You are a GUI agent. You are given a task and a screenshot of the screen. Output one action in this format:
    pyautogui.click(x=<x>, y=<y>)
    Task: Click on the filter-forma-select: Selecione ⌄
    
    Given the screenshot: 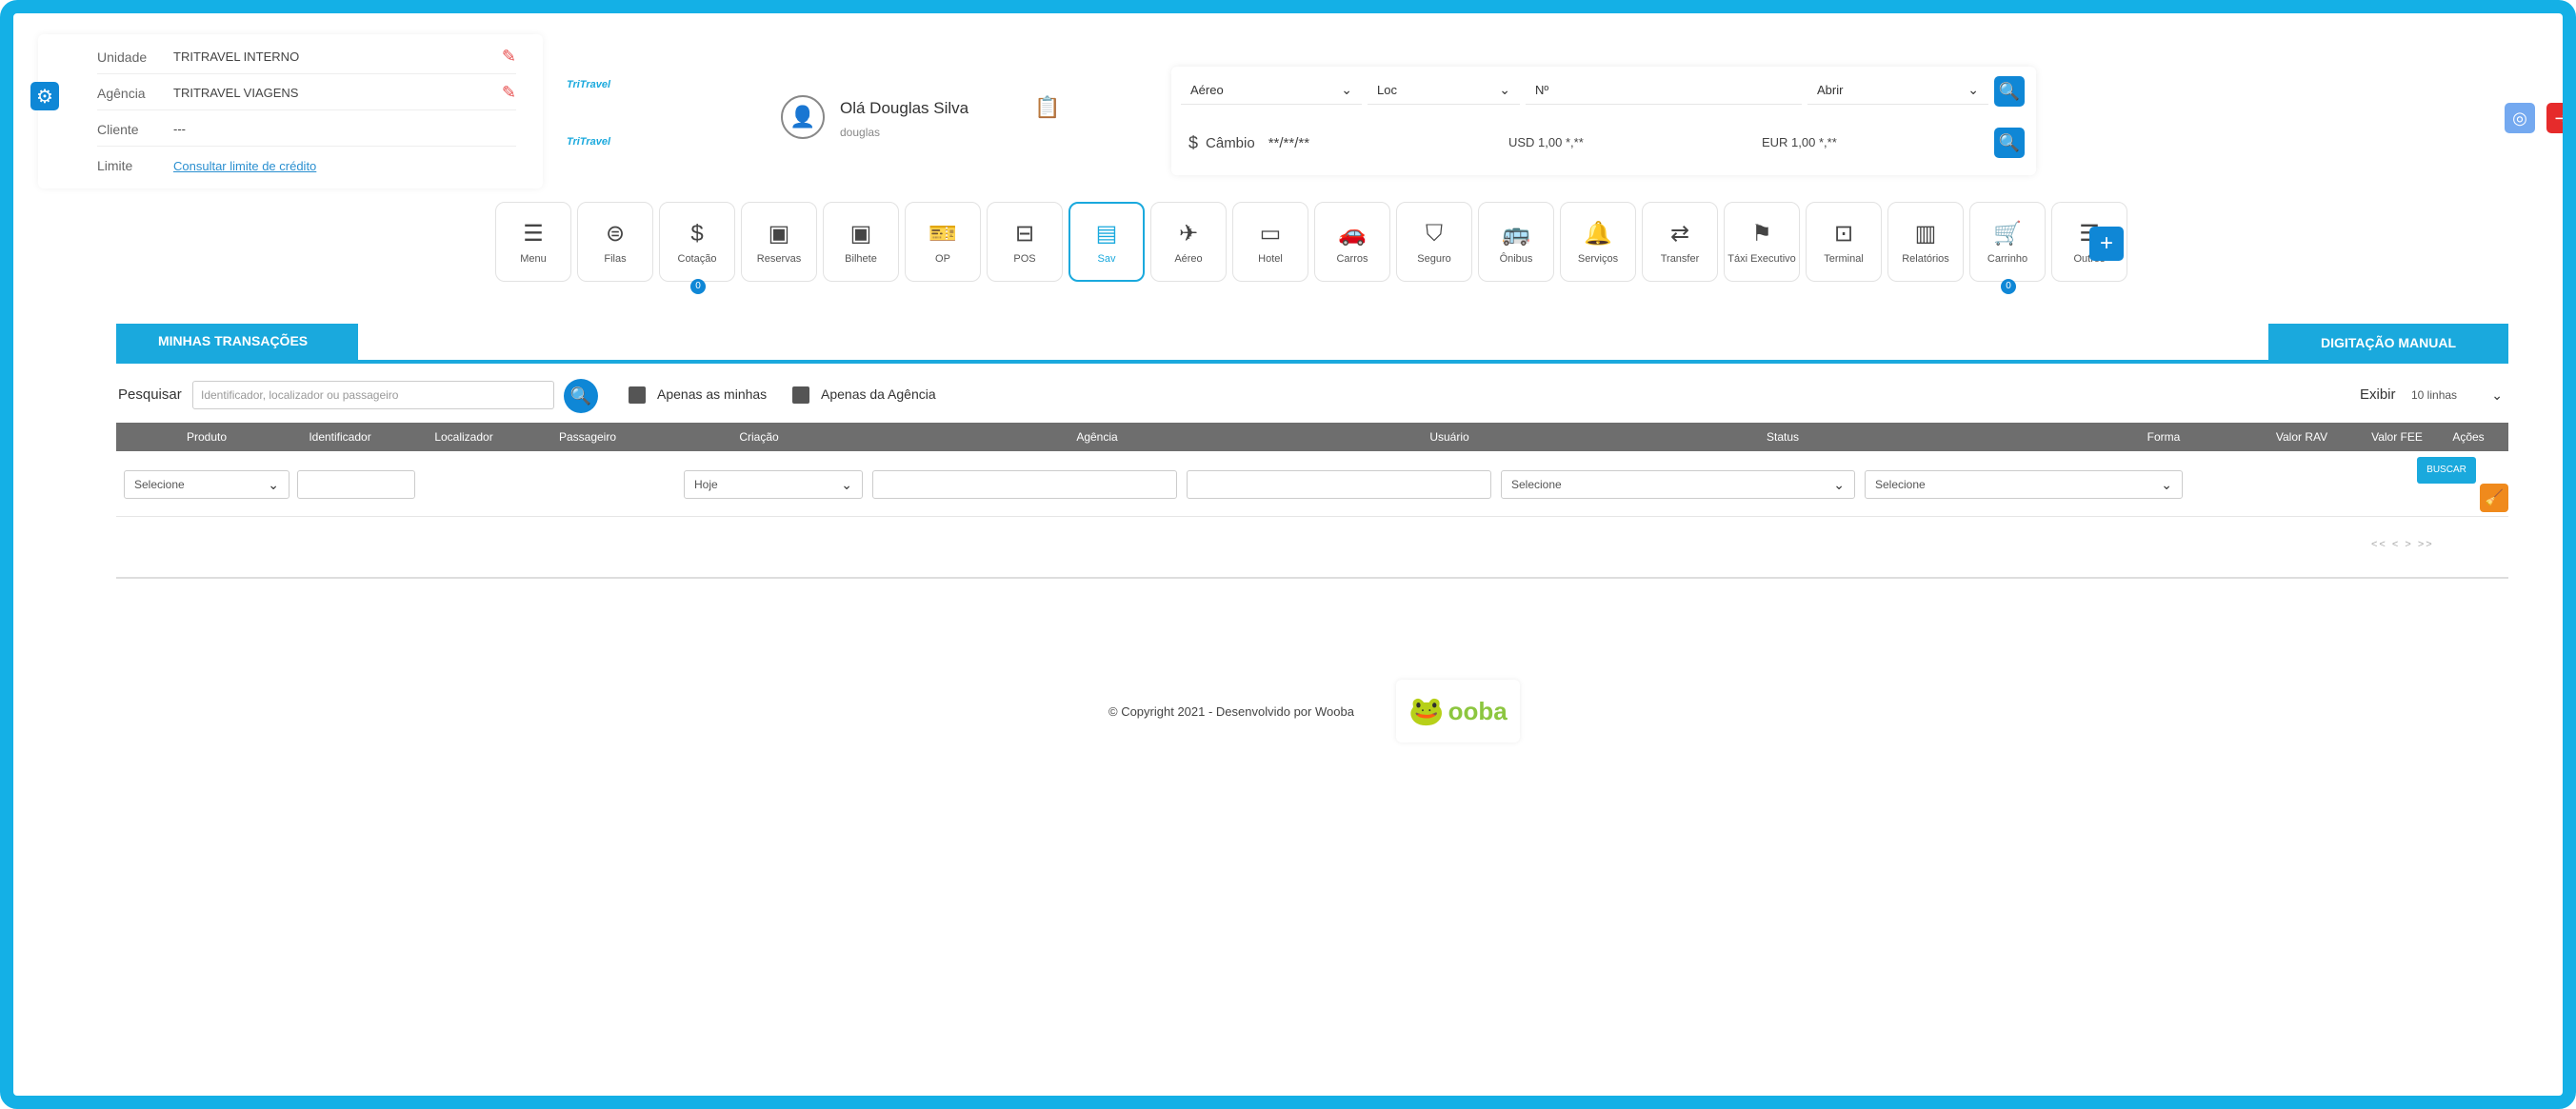 What is the action you would take?
    pyautogui.click(x=2024, y=484)
    